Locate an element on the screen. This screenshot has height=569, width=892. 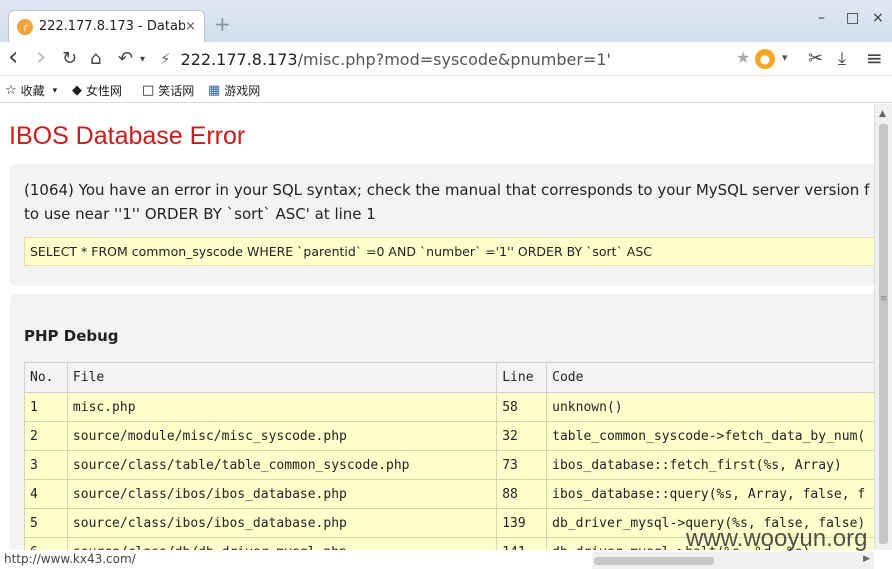
tab-title: 222.177.8.173 - Database is located at coordinates (112, 26).